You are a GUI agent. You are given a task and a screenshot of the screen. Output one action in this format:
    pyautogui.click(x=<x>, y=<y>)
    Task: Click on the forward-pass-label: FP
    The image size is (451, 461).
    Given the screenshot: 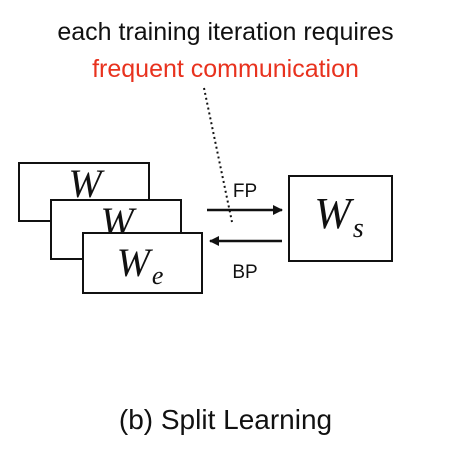 What is the action you would take?
    pyautogui.click(x=245, y=191)
    